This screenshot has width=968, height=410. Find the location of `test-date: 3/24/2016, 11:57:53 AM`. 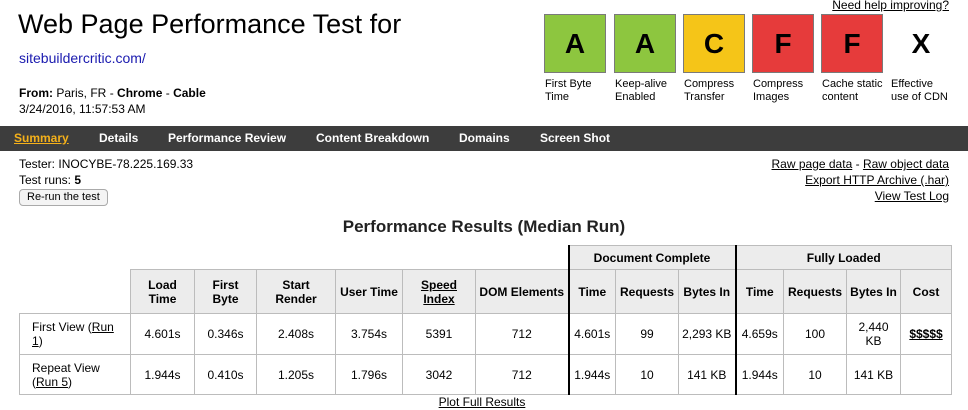

test-date: 3/24/2016, 11:57:53 AM is located at coordinates (82, 109).